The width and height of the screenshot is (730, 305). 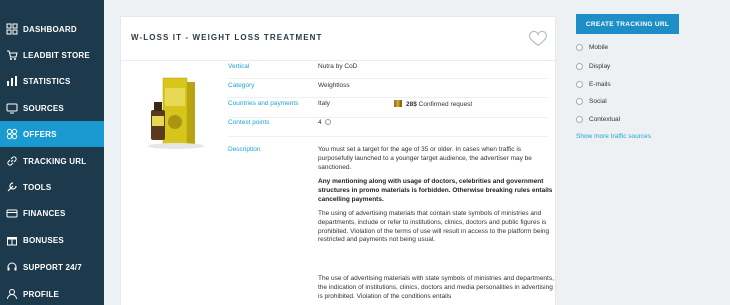 I want to click on traffic-source-label: Contextual, so click(x=605, y=119).